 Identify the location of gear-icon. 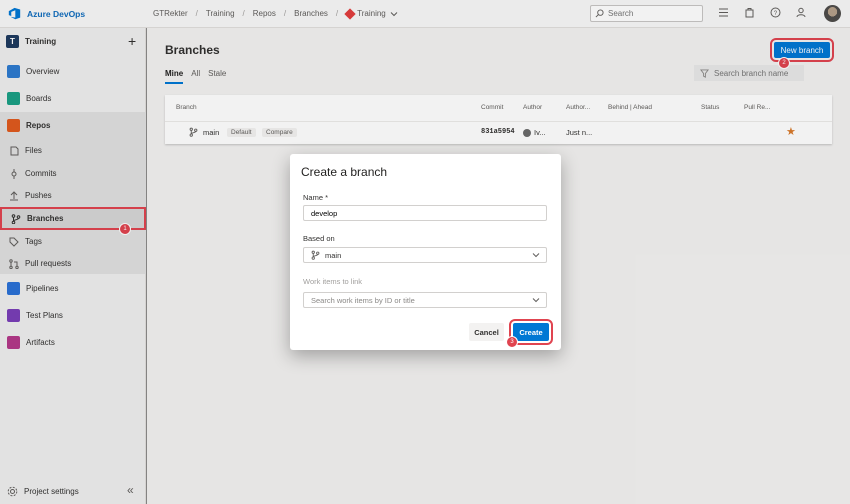
(12, 491).